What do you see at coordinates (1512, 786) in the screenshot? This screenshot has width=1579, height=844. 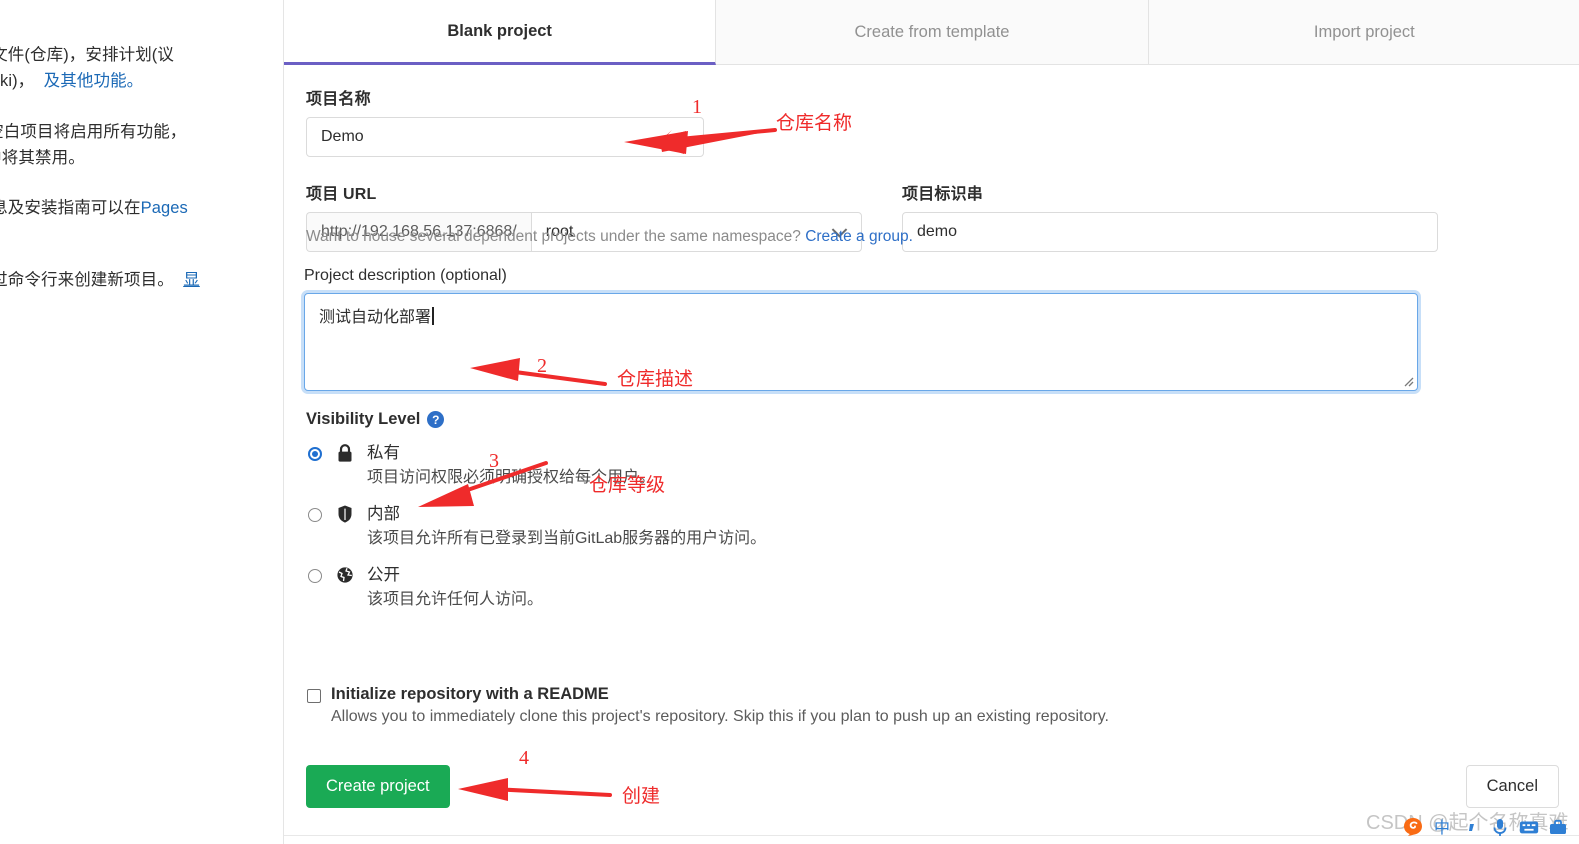 I see `cancel-button: Cancel` at bounding box center [1512, 786].